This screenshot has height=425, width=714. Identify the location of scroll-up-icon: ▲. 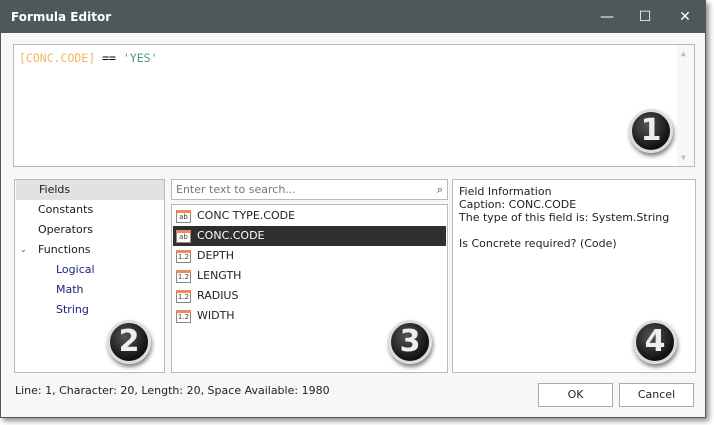
(683, 53).